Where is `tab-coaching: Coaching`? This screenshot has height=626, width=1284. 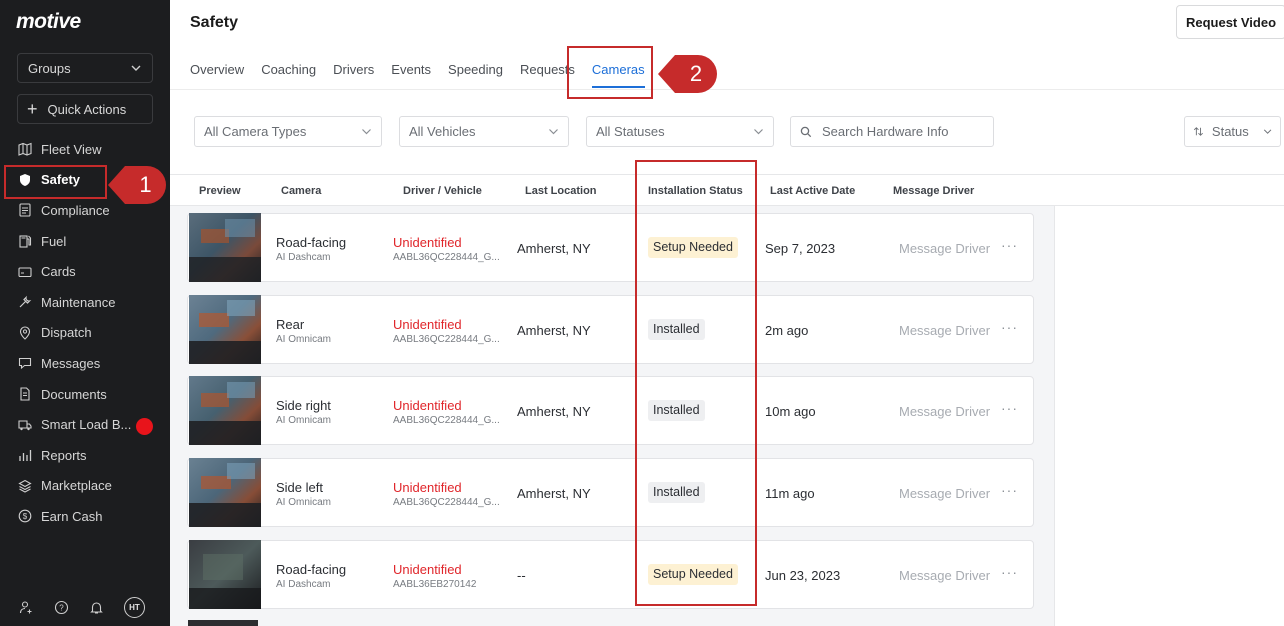 tab-coaching: Coaching is located at coordinates (297, 75).